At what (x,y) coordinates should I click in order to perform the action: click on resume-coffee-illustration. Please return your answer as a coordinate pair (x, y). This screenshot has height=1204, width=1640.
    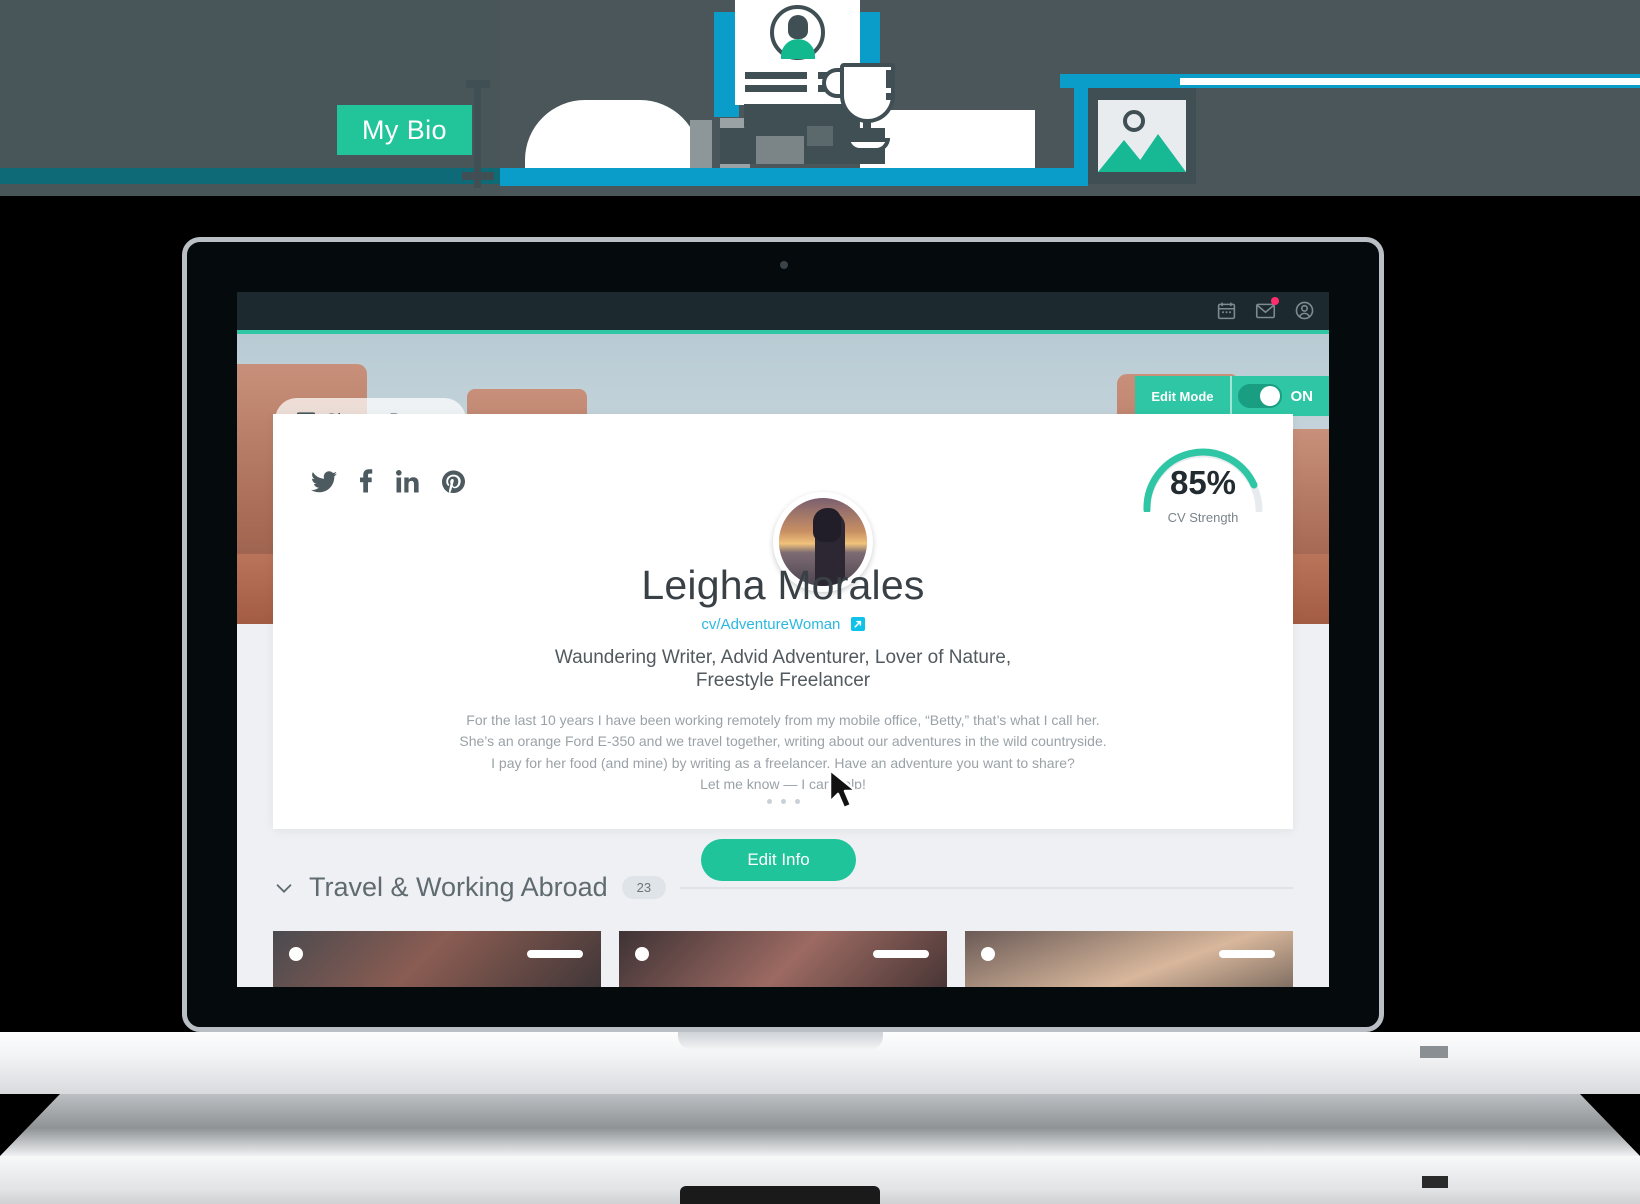
    Looking at the image, I should click on (800, 95).